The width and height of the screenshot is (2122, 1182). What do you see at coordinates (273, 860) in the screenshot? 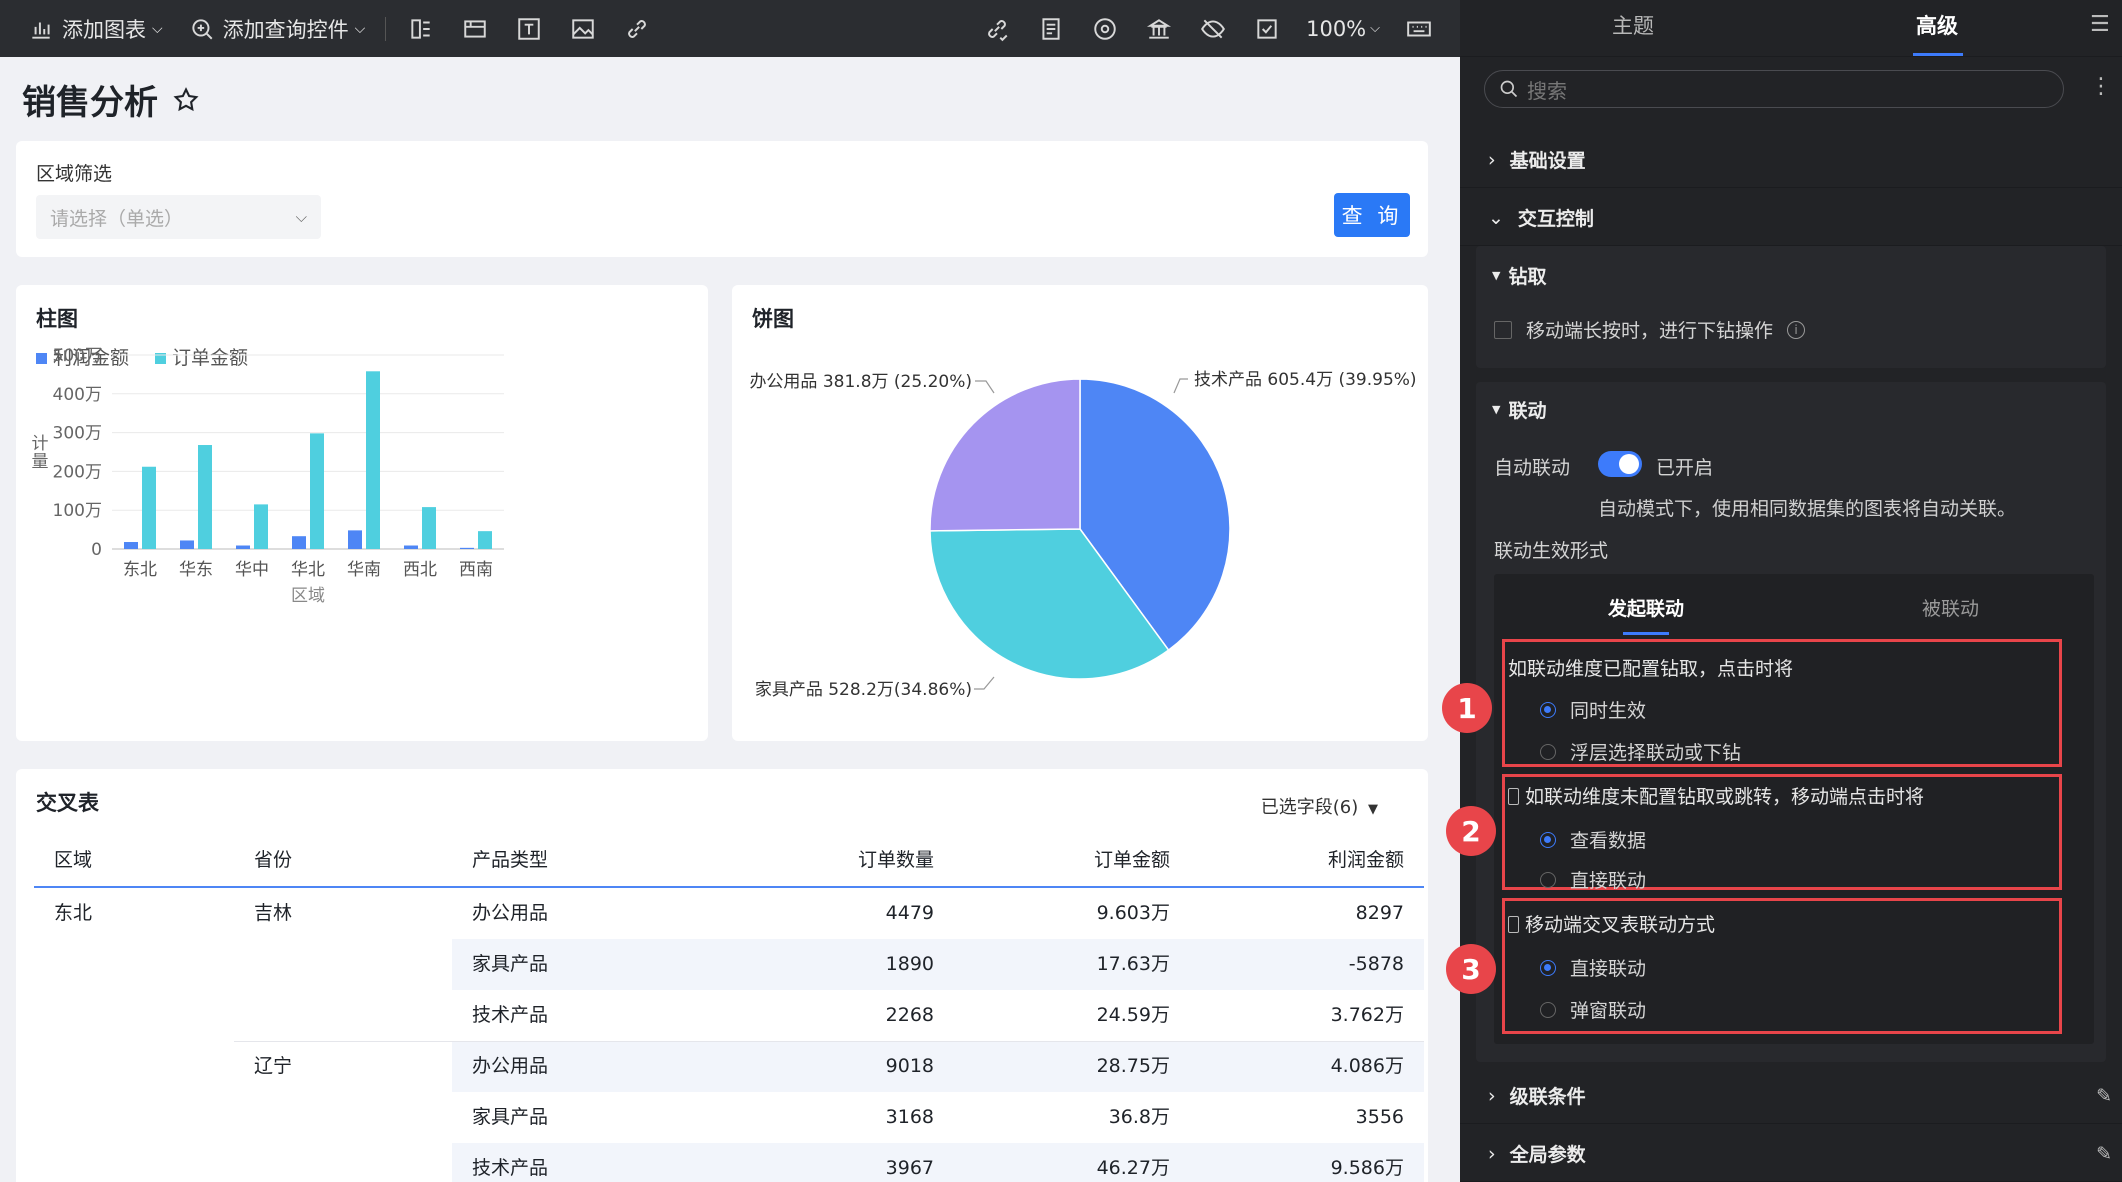
I see `col-header-province: 省份` at bounding box center [273, 860].